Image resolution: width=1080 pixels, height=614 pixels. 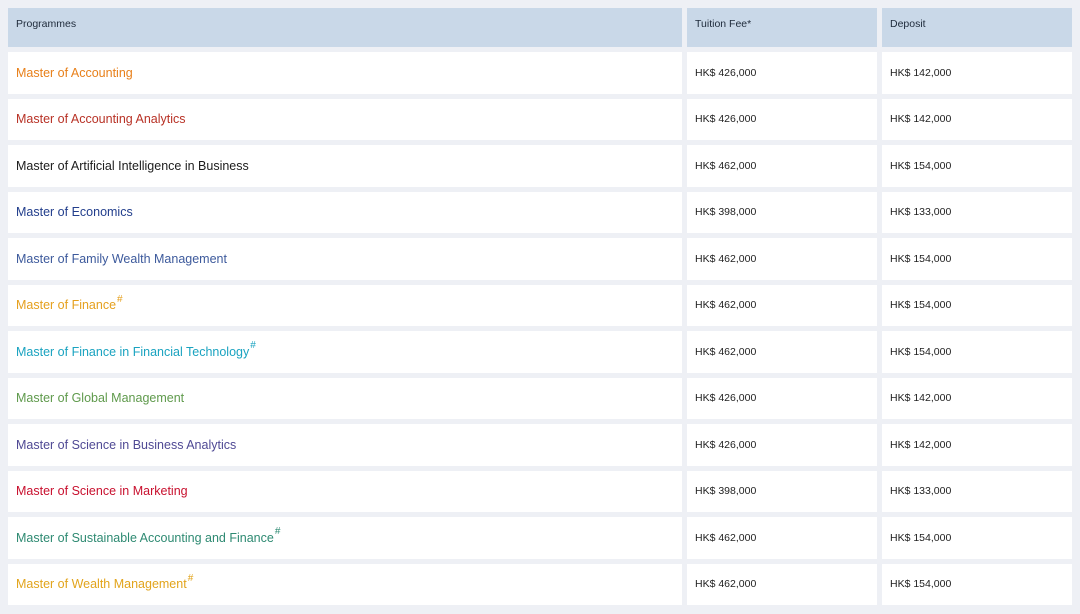 What do you see at coordinates (102, 491) in the screenshot?
I see `programme-name: Master of Science in Marketing` at bounding box center [102, 491].